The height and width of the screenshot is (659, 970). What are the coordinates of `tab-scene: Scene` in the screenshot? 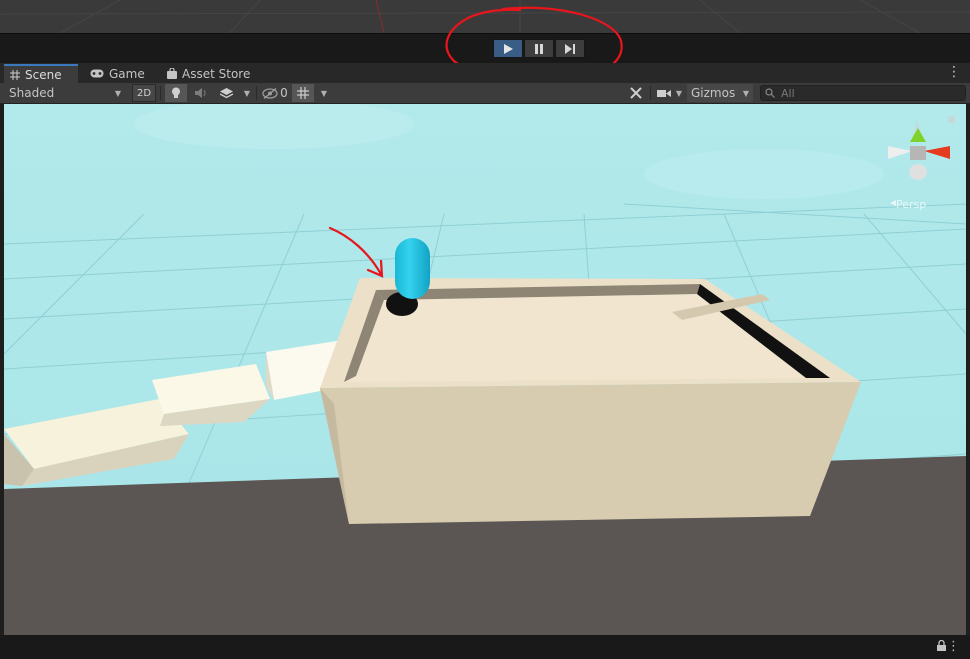 It's located at (41, 73).